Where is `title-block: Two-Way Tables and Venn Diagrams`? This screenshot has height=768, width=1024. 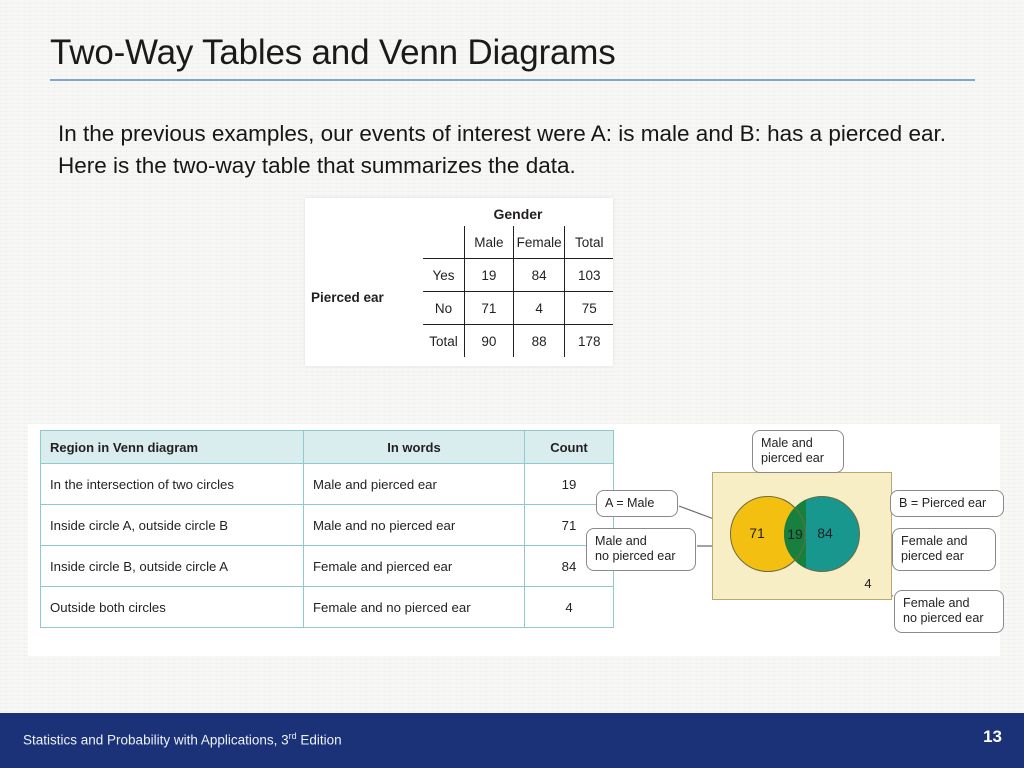 title-block: Two-Way Tables and Venn Diagrams is located at coordinates (515, 57).